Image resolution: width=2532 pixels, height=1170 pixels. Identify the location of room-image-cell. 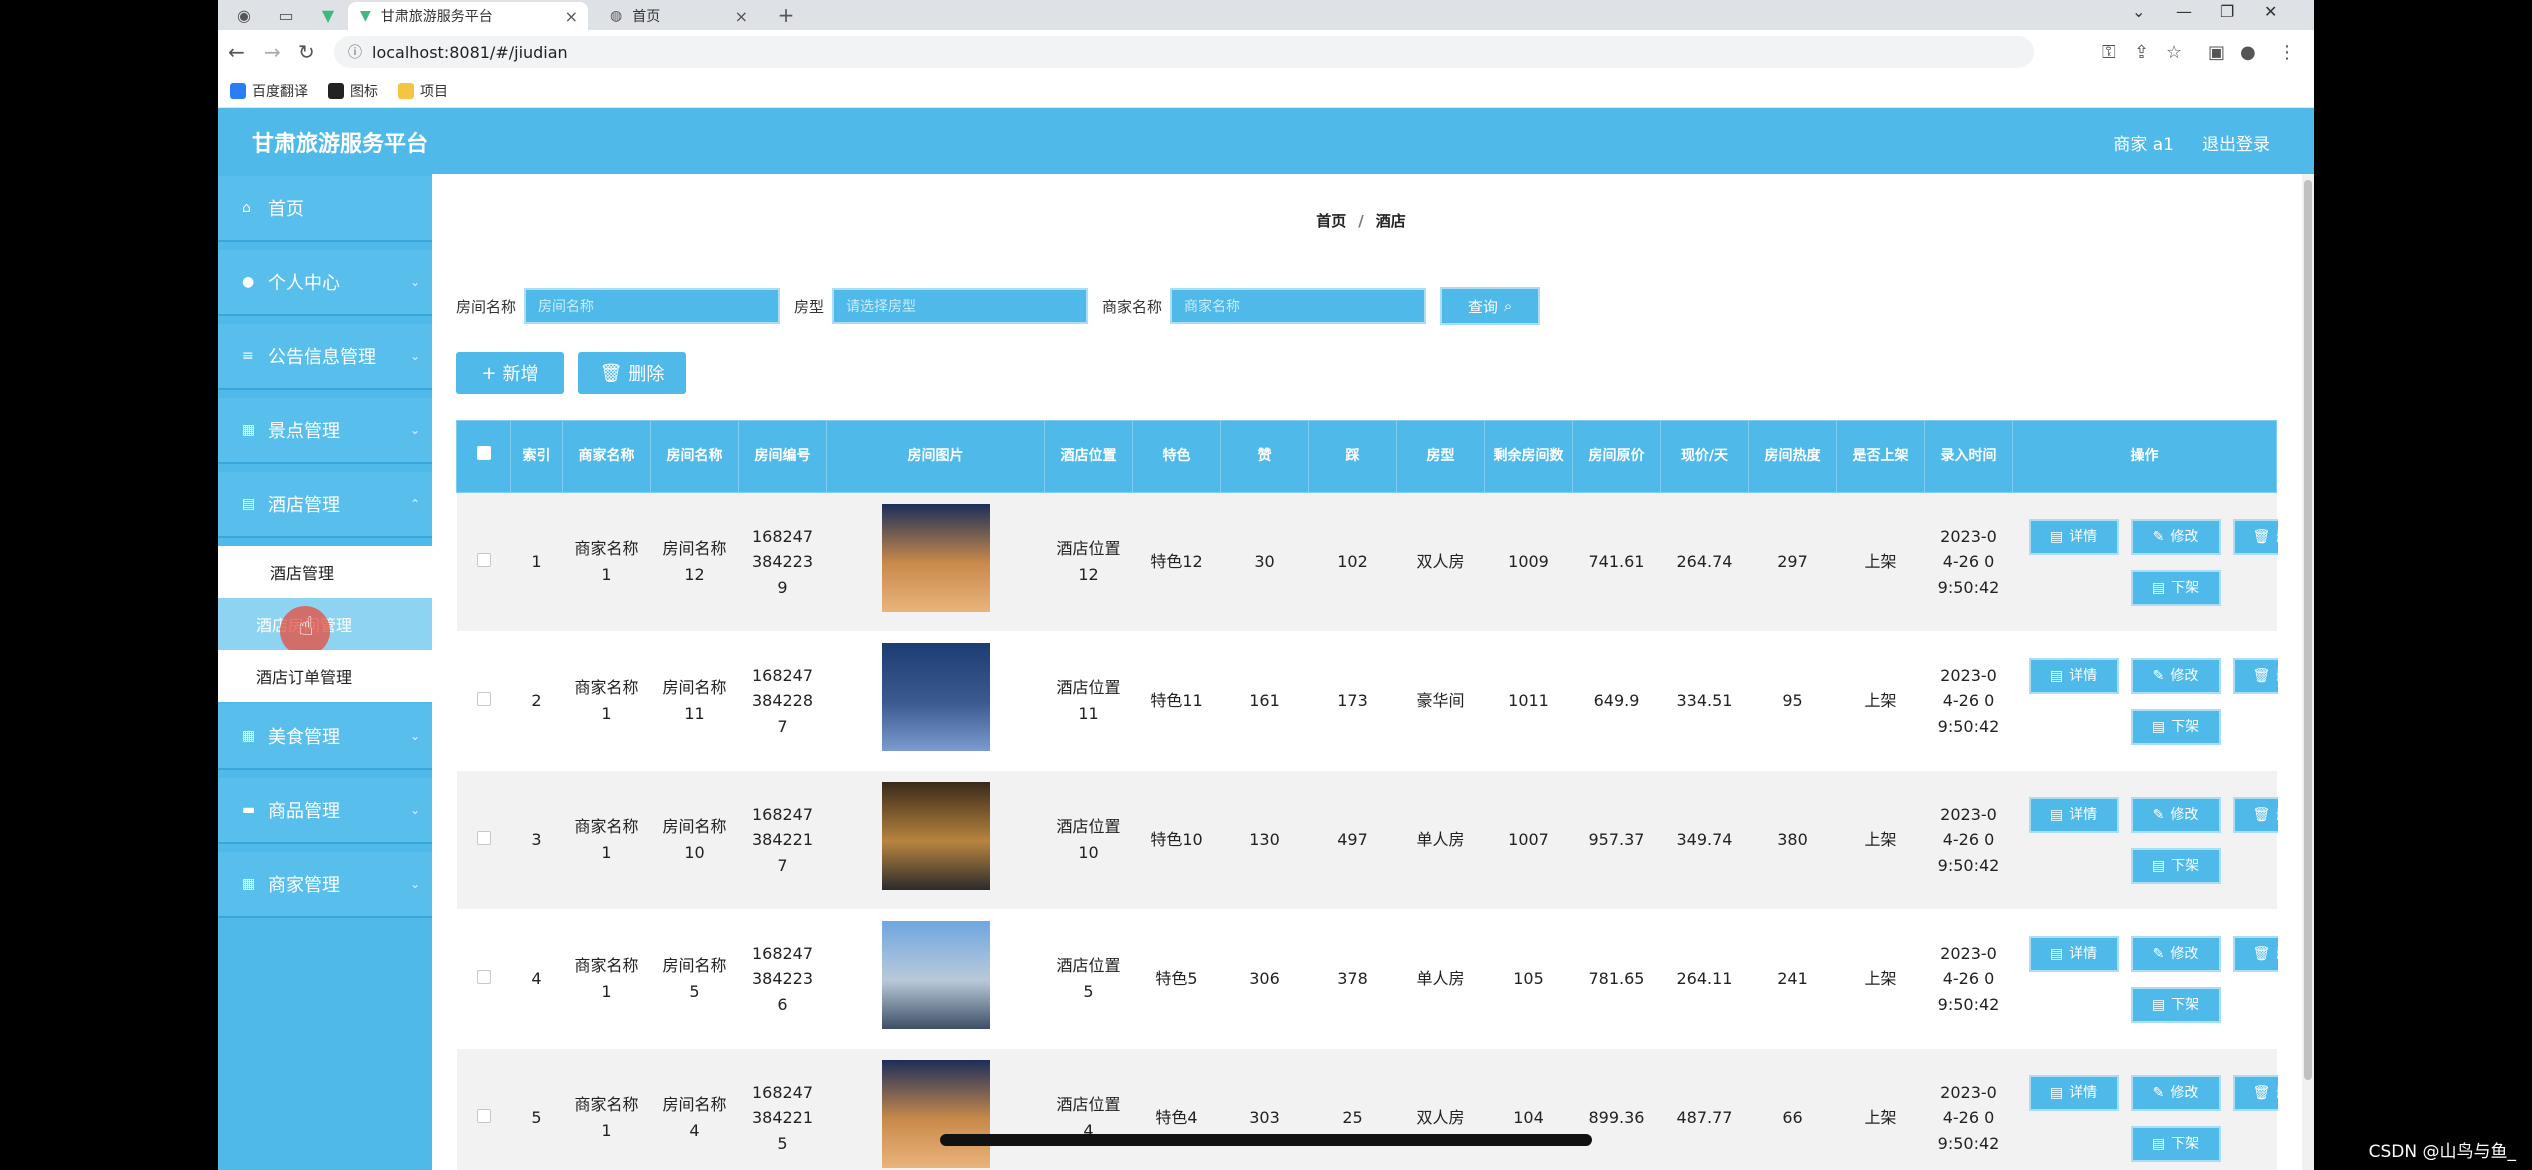
(935, 840).